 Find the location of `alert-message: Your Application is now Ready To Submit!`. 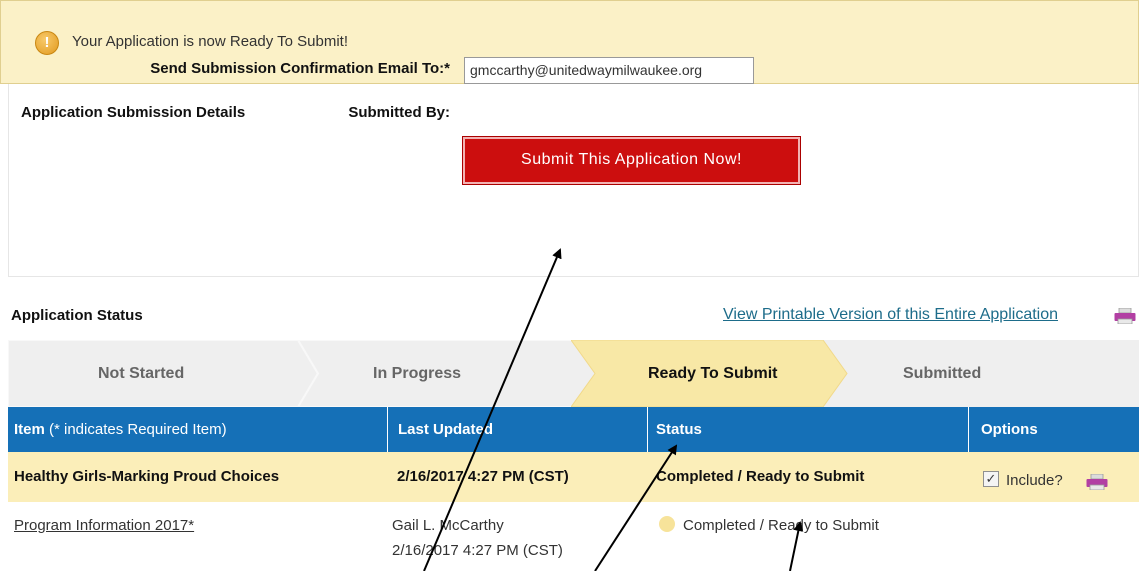

alert-message: Your Application is now Ready To Submit! is located at coordinates (210, 41).